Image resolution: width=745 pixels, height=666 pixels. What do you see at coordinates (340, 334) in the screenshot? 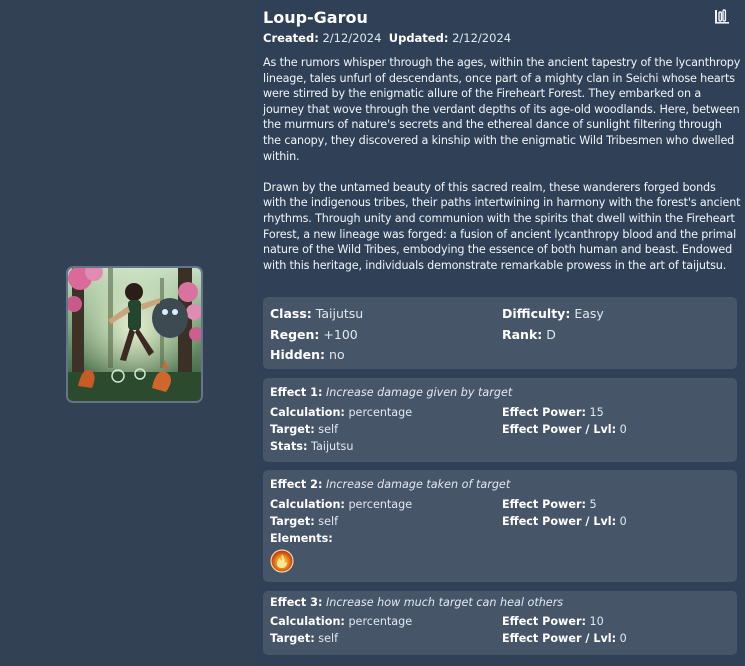
I see `regen-value: +100` at bounding box center [340, 334].